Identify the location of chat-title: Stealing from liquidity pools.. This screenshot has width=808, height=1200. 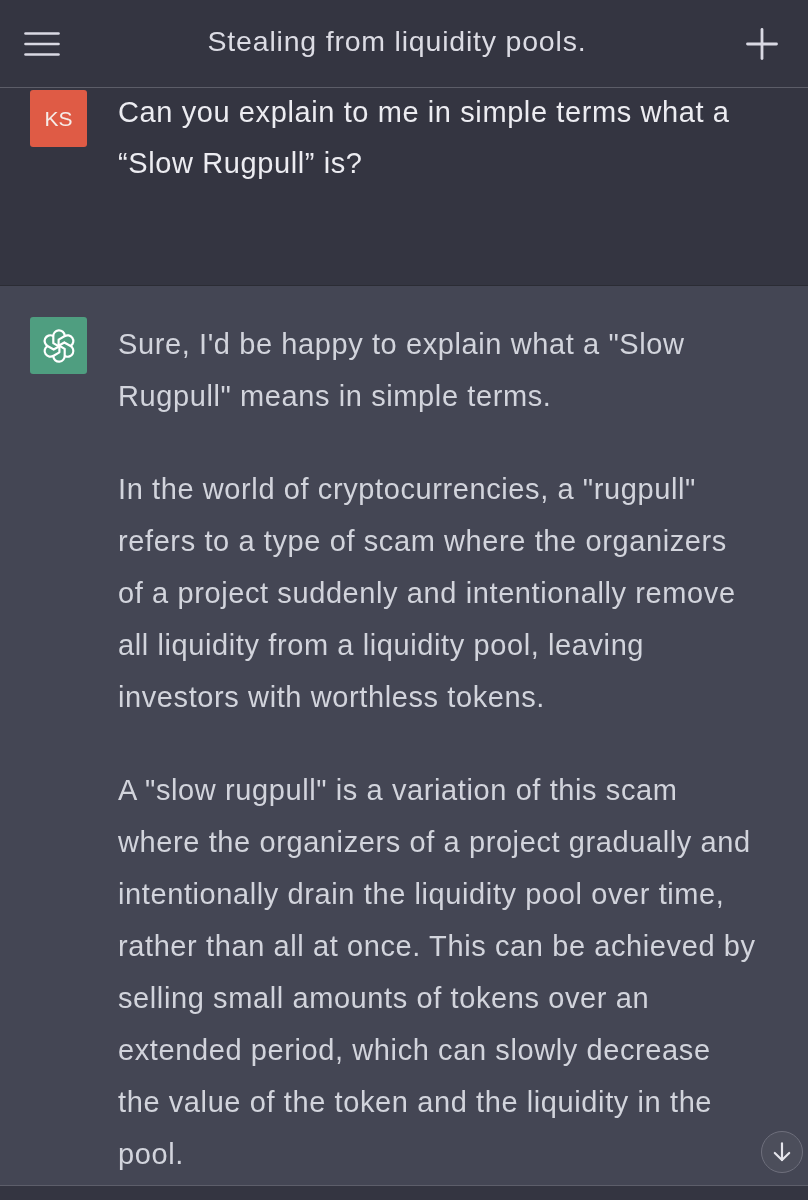
(397, 41).